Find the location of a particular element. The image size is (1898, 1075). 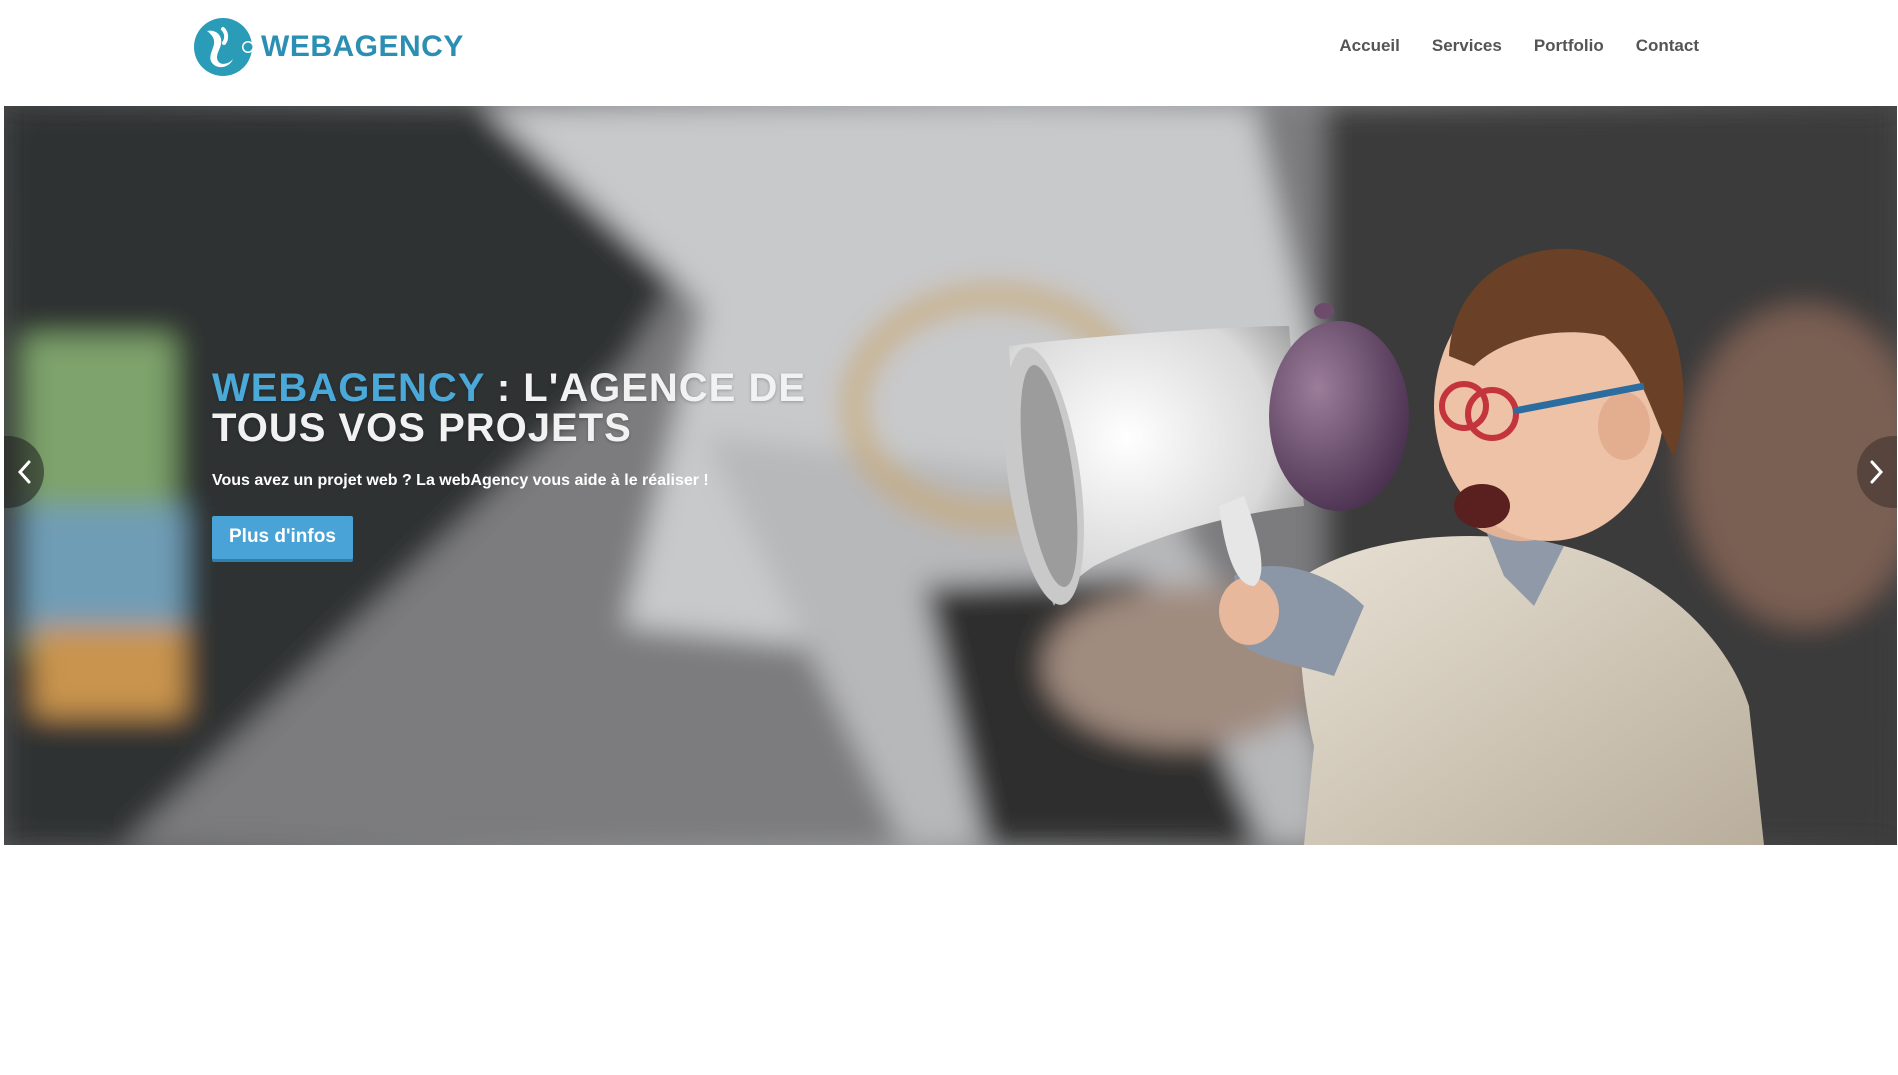

nav-contact: Contact is located at coordinates (1667, 46).